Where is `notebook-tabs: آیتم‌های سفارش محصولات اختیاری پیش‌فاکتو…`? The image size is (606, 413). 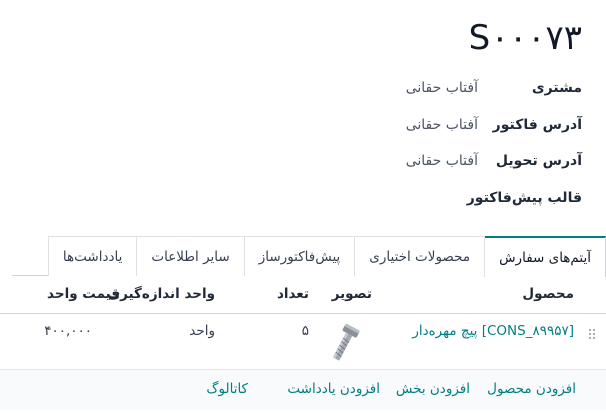
notebook-tabs: آیتم‌های سفارش محصولات اختیاری پیش‌فاکتو… is located at coordinates (309, 256).